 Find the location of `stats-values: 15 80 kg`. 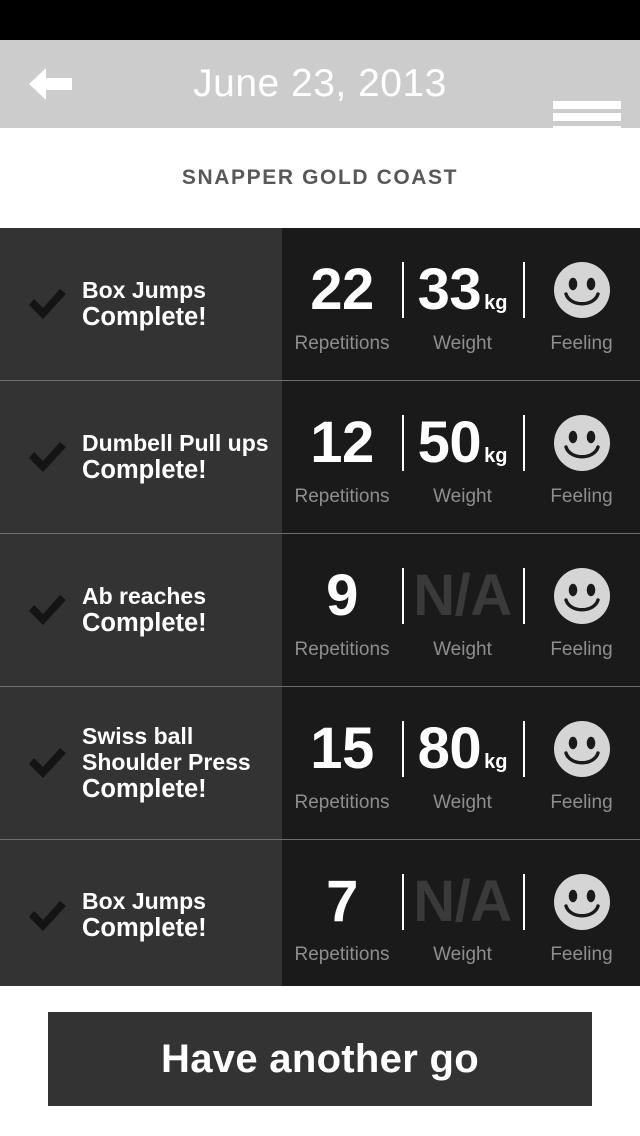

stats-values: 15 80 kg is located at coordinates (461, 749).